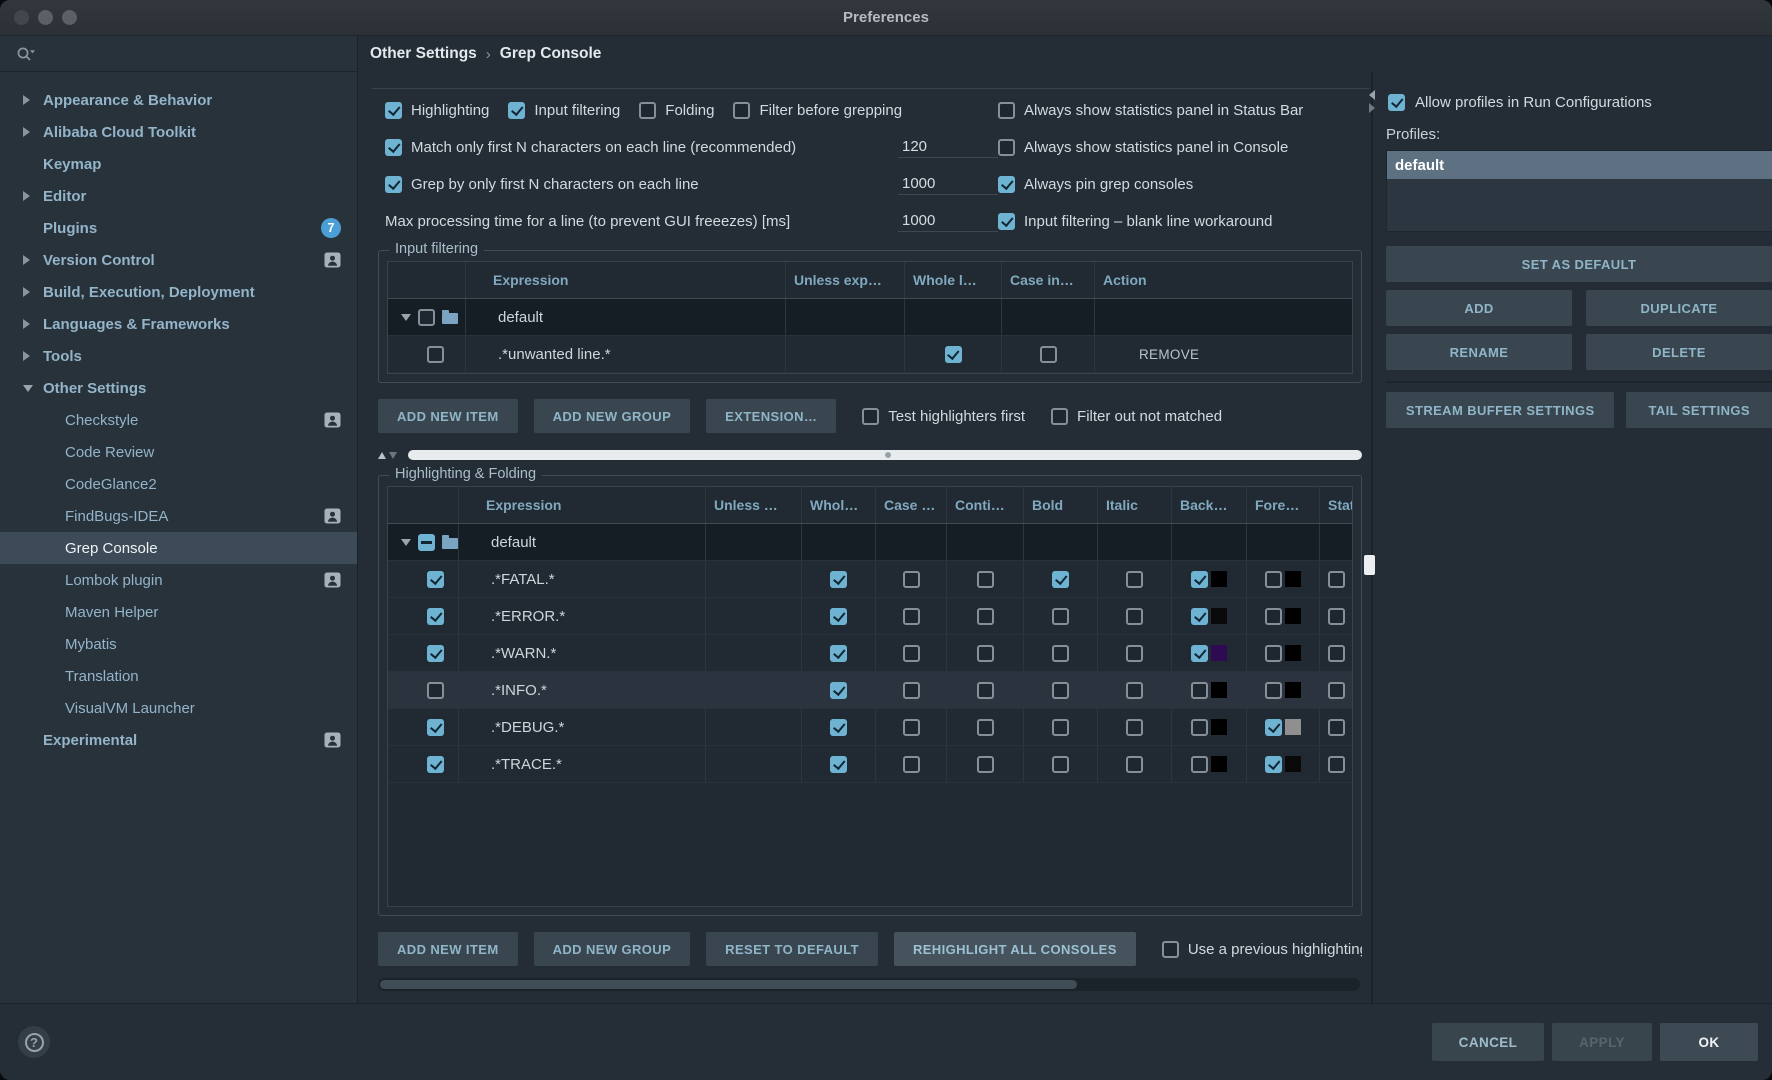 The height and width of the screenshot is (1080, 1772). What do you see at coordinates (1006, 110) in the screenshot?
I see `option-always-show-statistics-panel-in-status-bar-checkbox` at bounding box center [1006, 110].